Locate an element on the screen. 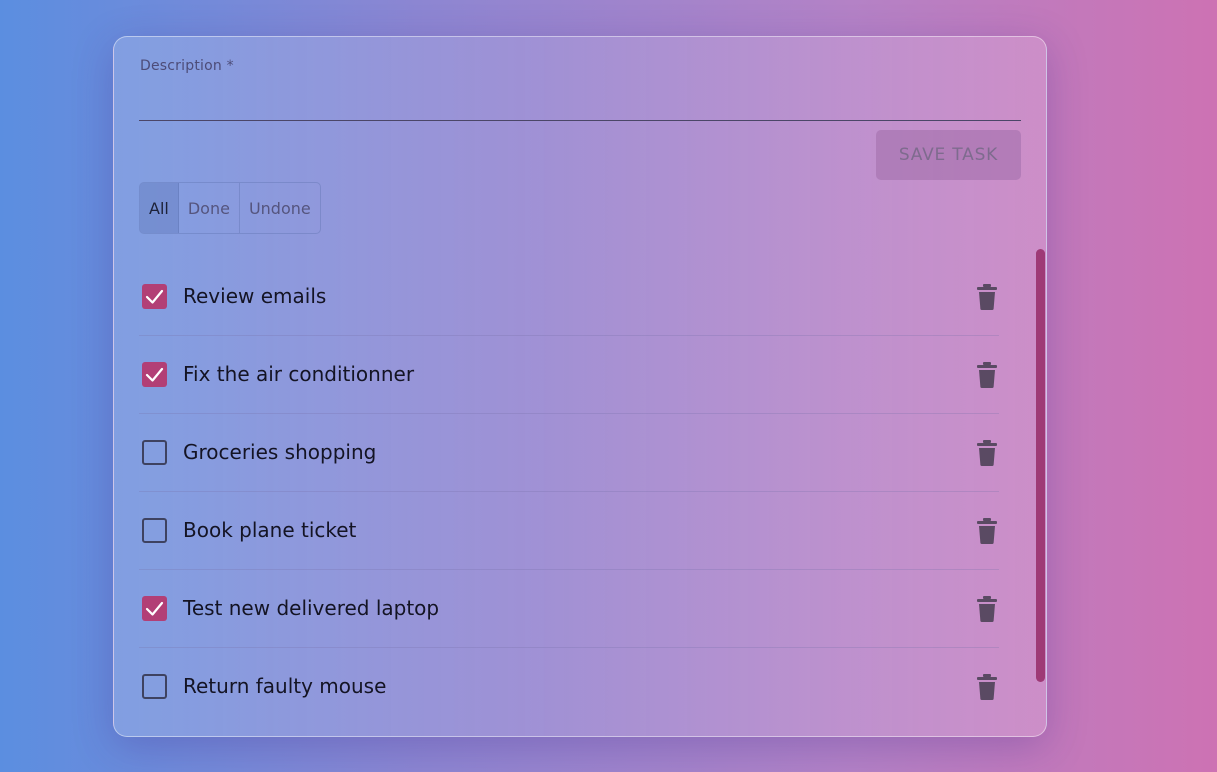 The image size is (1217, 772). save-task-button: SAVE TASK is located at coordinates (948, 155).